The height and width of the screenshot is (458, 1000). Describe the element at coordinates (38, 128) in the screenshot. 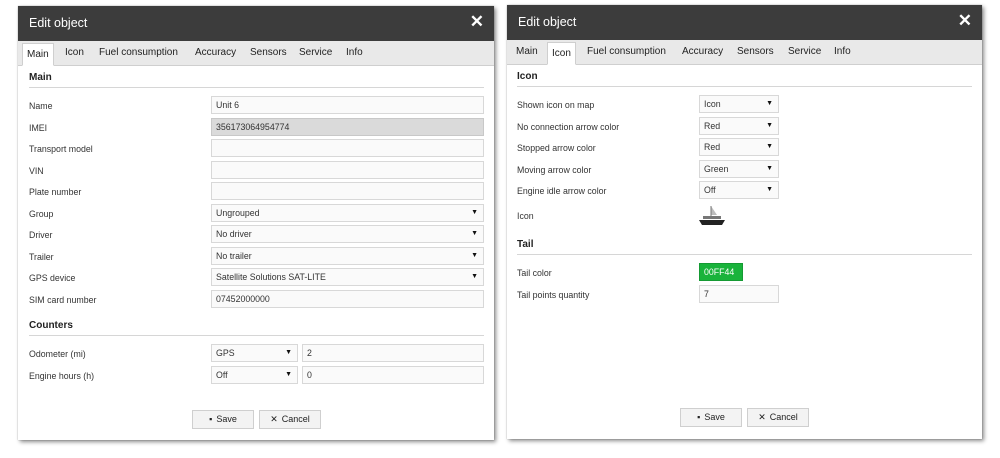

I see `imei-label: IMEI` at that location.